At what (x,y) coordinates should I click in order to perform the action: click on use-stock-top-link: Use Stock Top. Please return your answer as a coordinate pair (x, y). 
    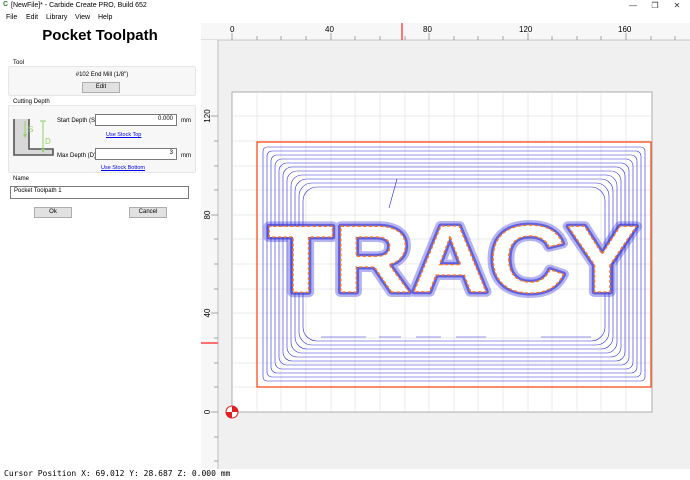
    Looking at the image, I should click on (123, 135).